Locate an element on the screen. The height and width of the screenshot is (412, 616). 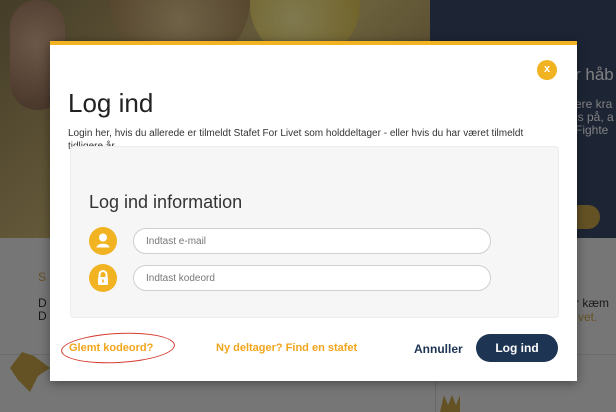
email-row is located at coordinates (294, 241).